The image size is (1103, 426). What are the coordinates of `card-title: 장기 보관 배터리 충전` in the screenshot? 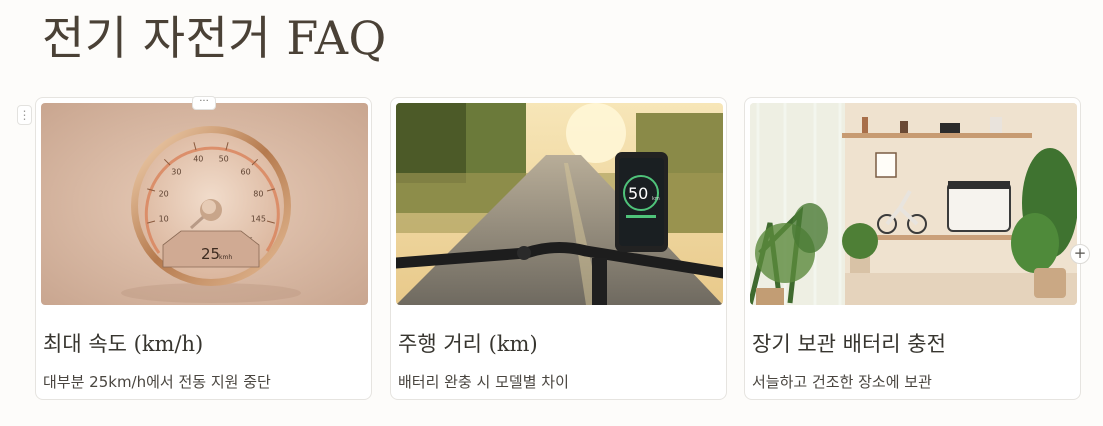 It's located at (849, 344).